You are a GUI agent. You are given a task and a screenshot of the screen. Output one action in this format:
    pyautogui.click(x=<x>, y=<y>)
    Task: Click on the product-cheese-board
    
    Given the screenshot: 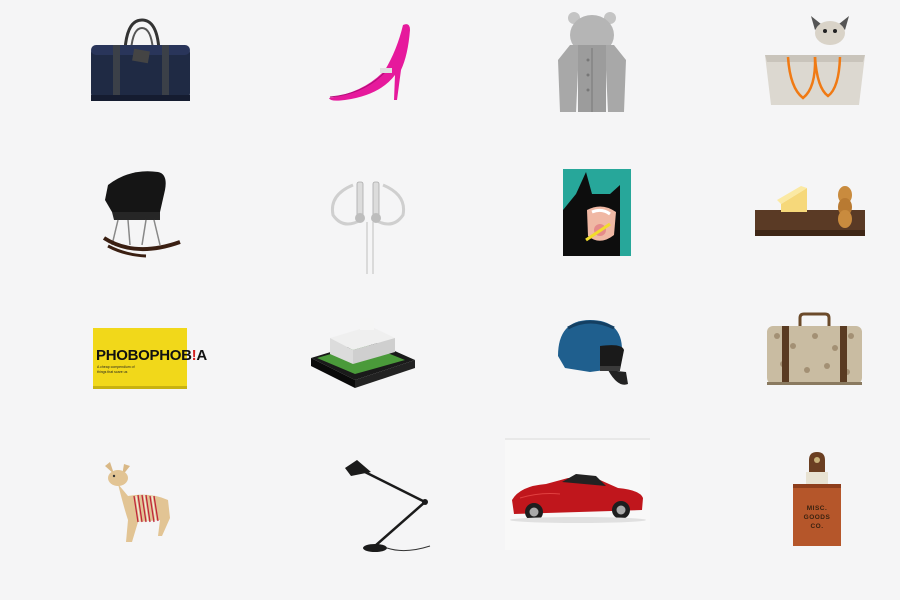 What is the action you would take?
    pyautogui.click(x=787, y=225)
    